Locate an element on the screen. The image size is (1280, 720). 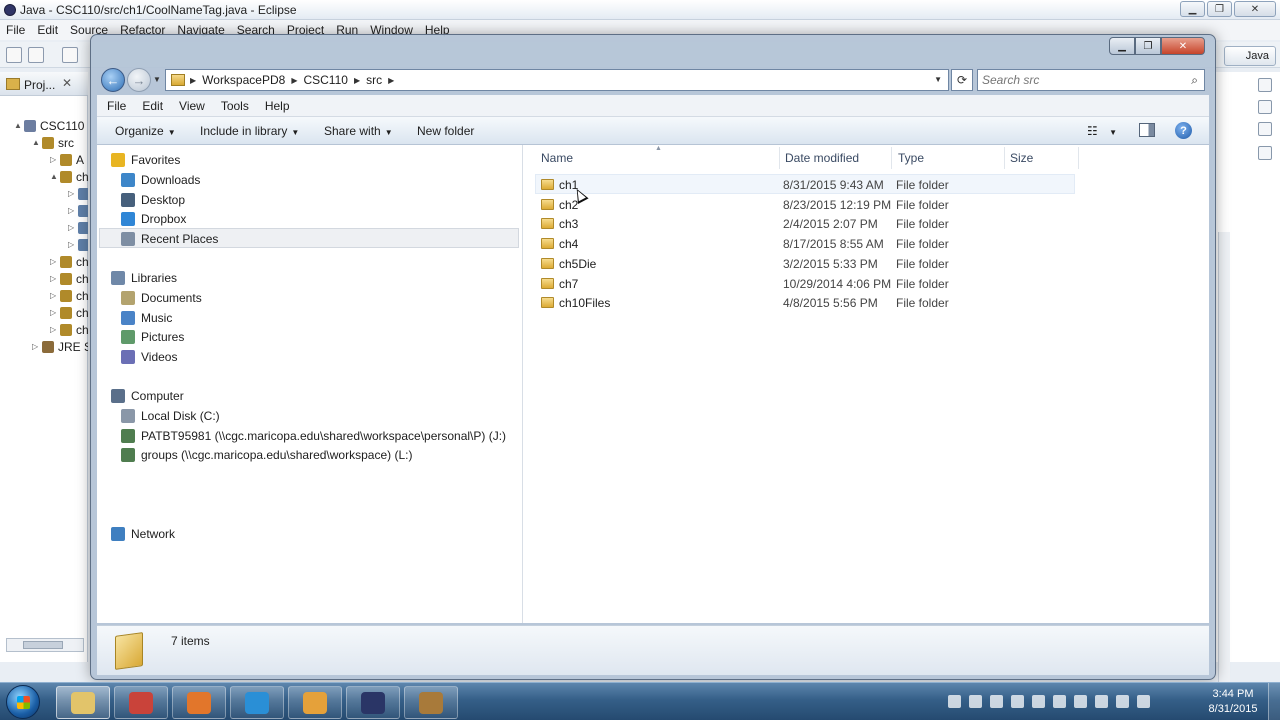
file-row: ch4 8/17/2015 8:55 AM File folder is located at coordinates (805, 244).